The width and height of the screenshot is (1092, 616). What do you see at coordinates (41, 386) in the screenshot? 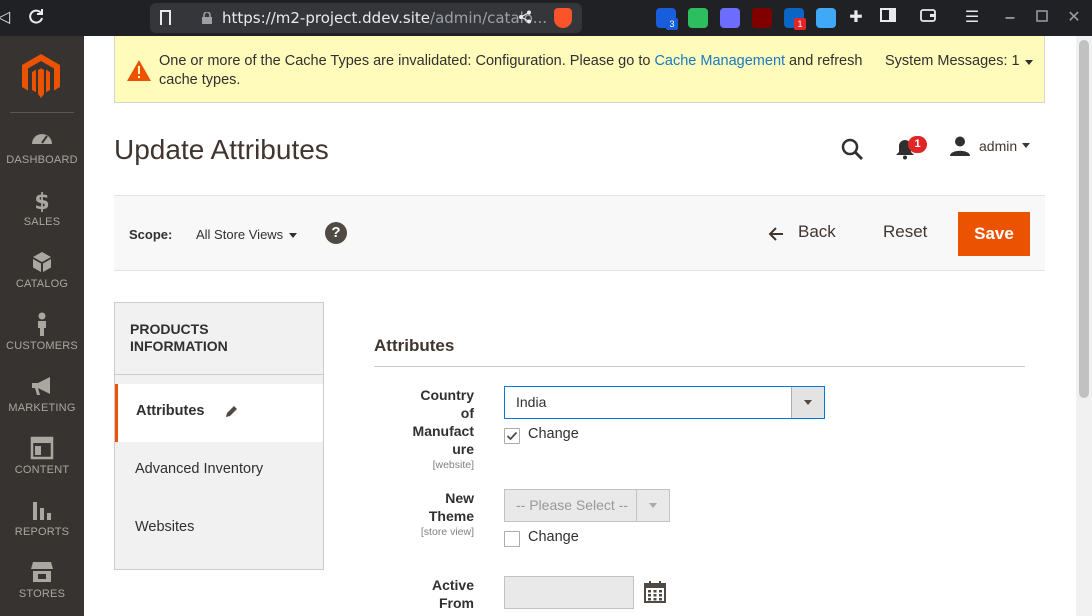
I see `megaphone-icon` at bounding box center [41, 386].